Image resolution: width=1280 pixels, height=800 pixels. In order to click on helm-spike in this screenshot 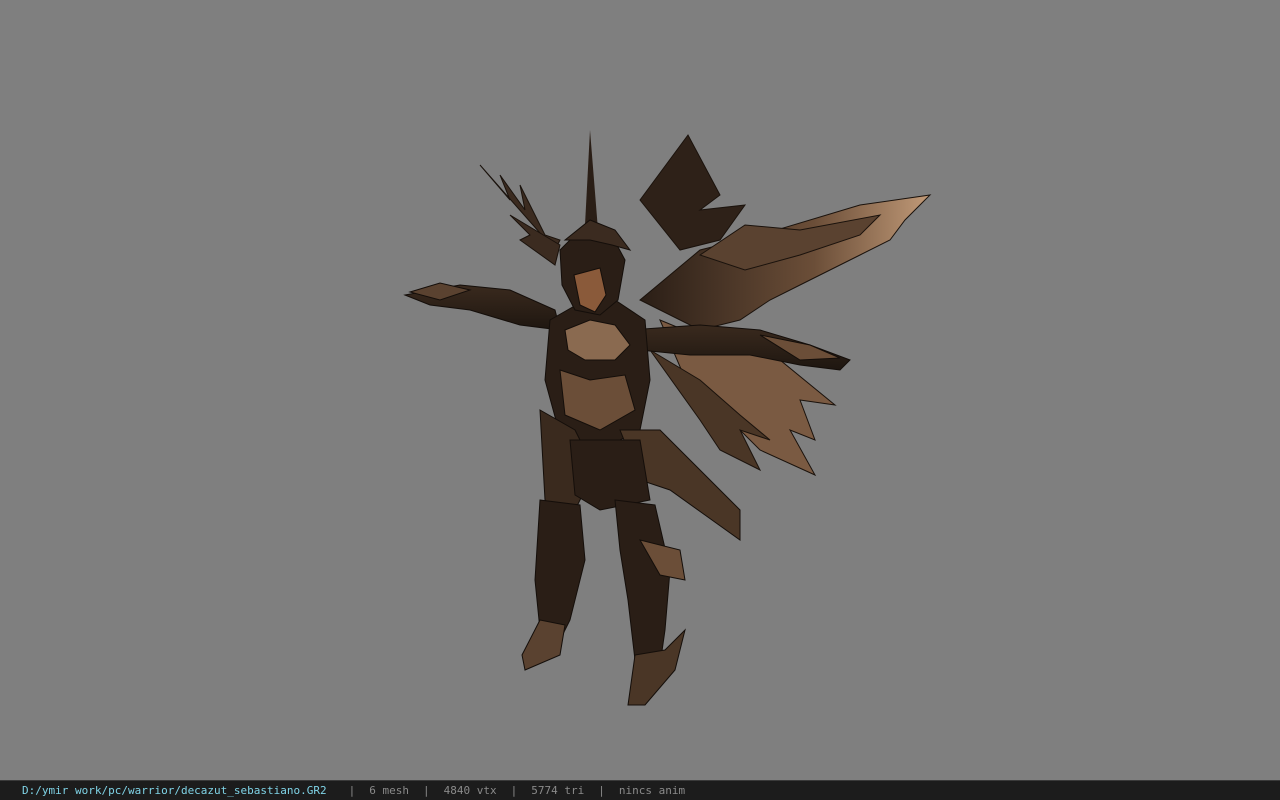, I will do `click(591, 180)`.